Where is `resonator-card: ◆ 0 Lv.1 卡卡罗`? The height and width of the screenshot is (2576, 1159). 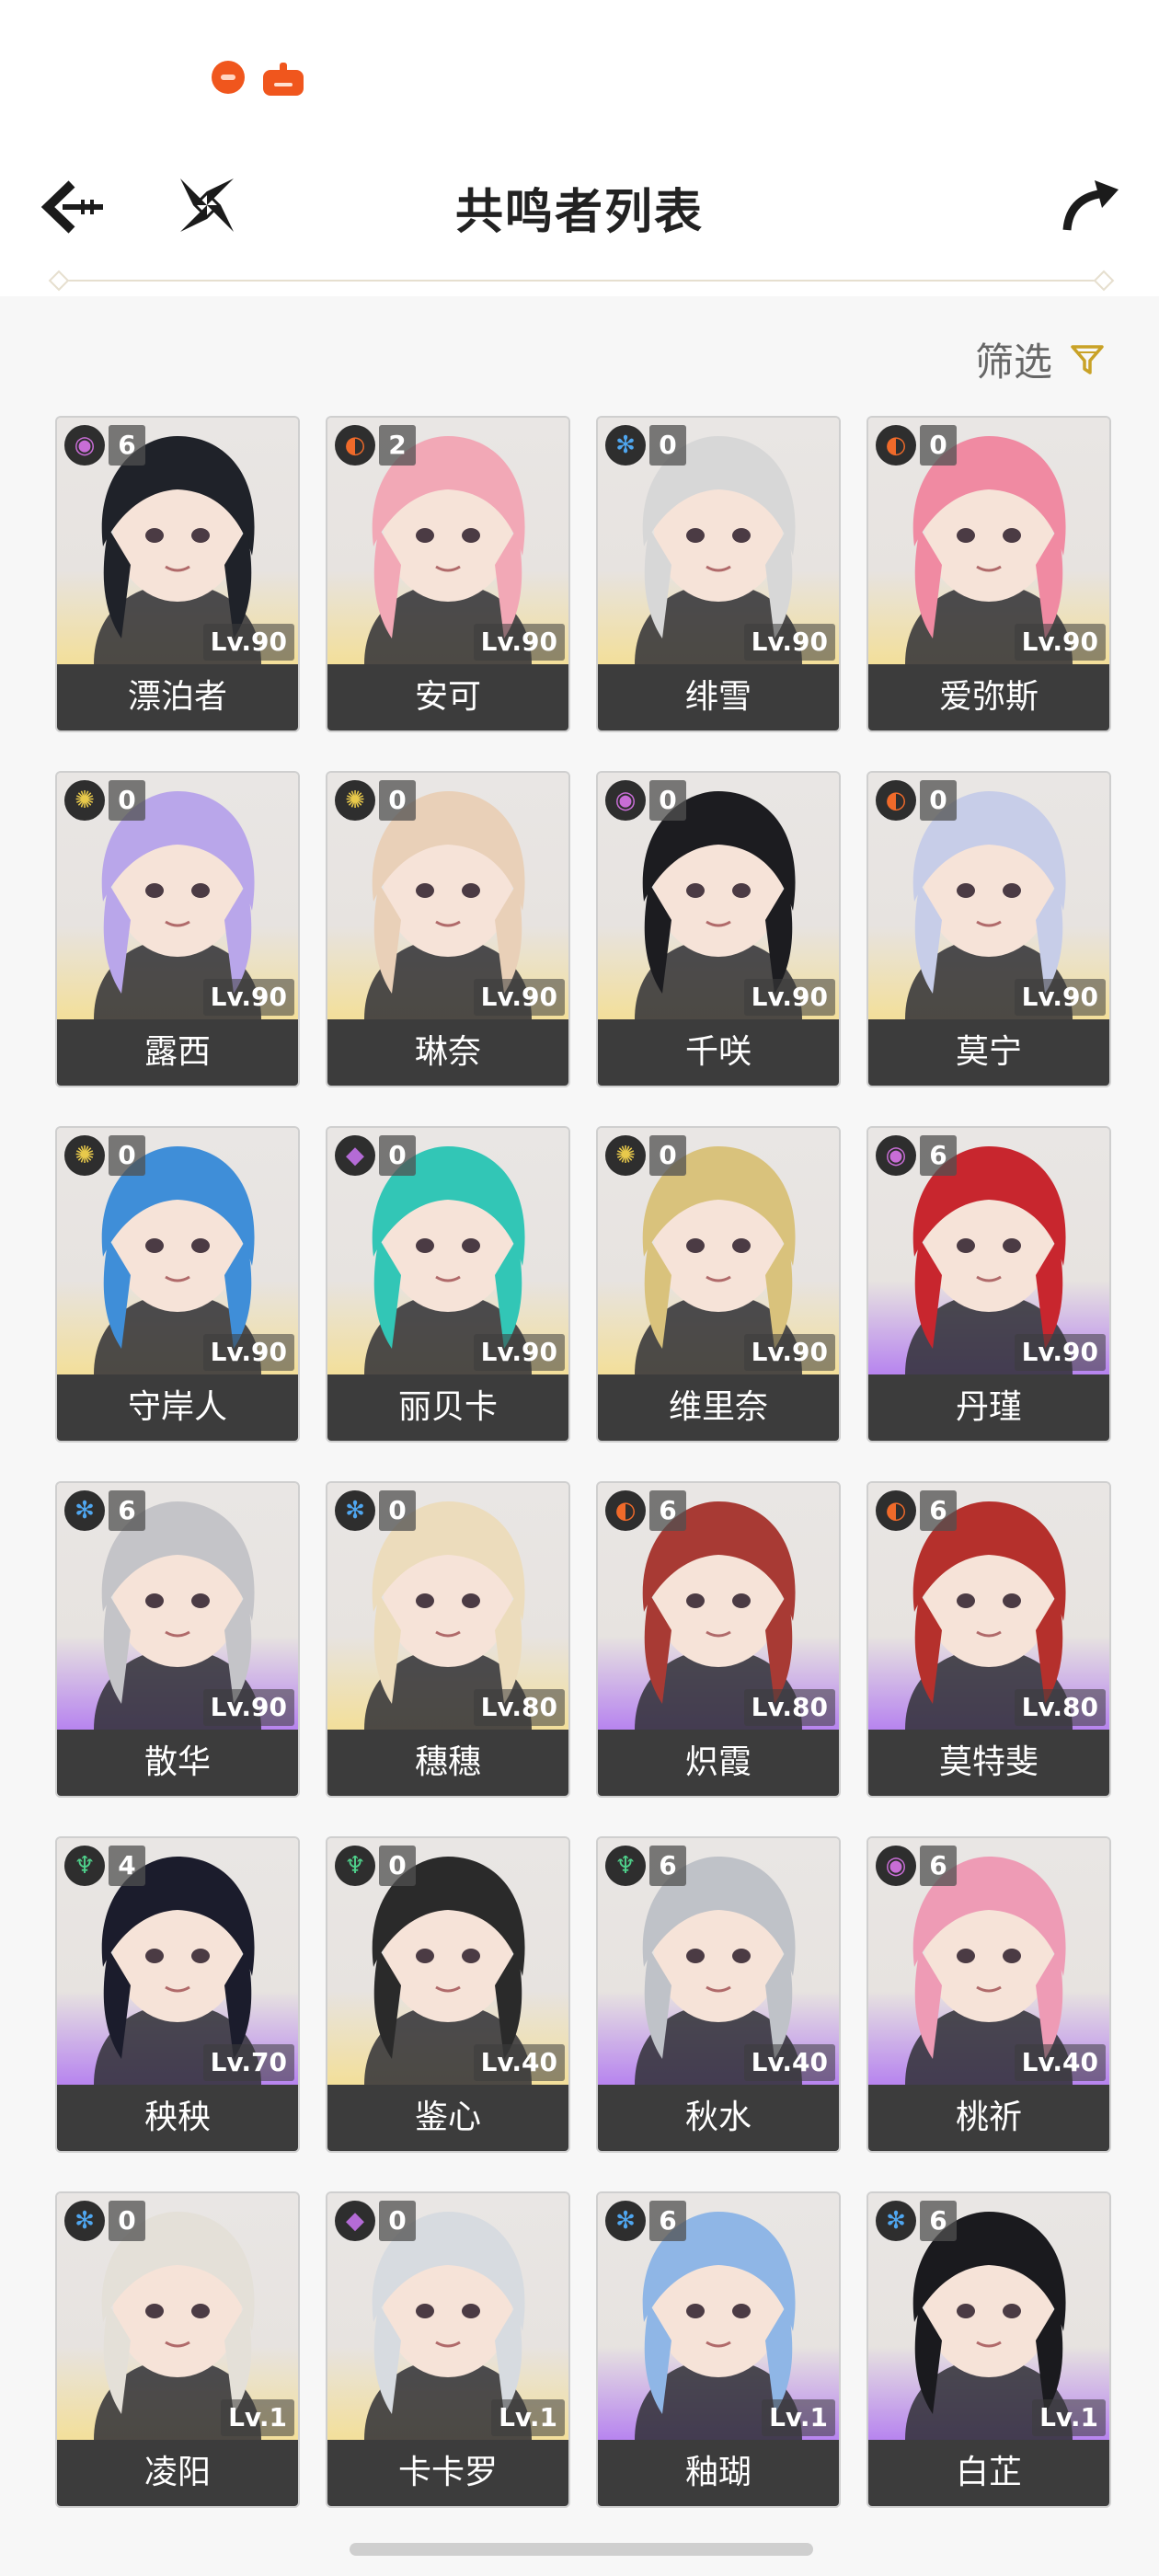
resonator-card: ◆ 0 Lv.1 卡卡罗 is located at coordinates (448, 2349).